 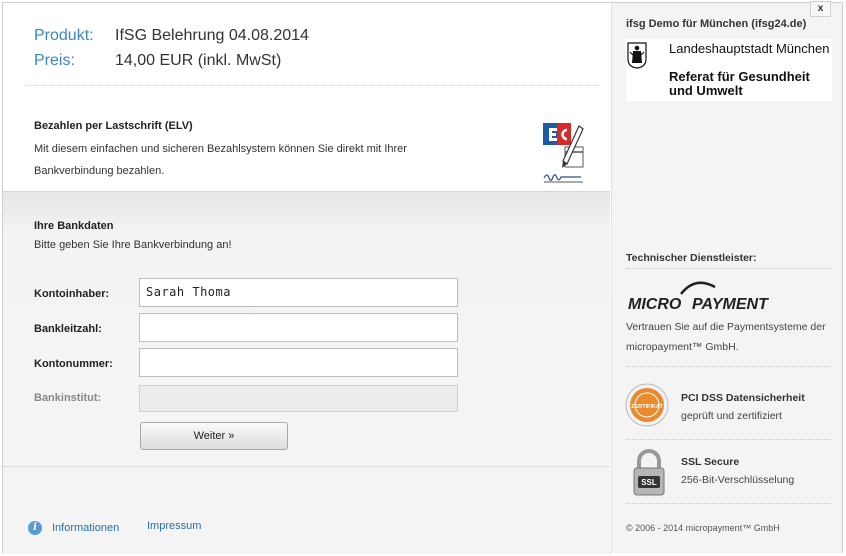 I want to click on info-link: Informationen, so click(x=85, y=528).